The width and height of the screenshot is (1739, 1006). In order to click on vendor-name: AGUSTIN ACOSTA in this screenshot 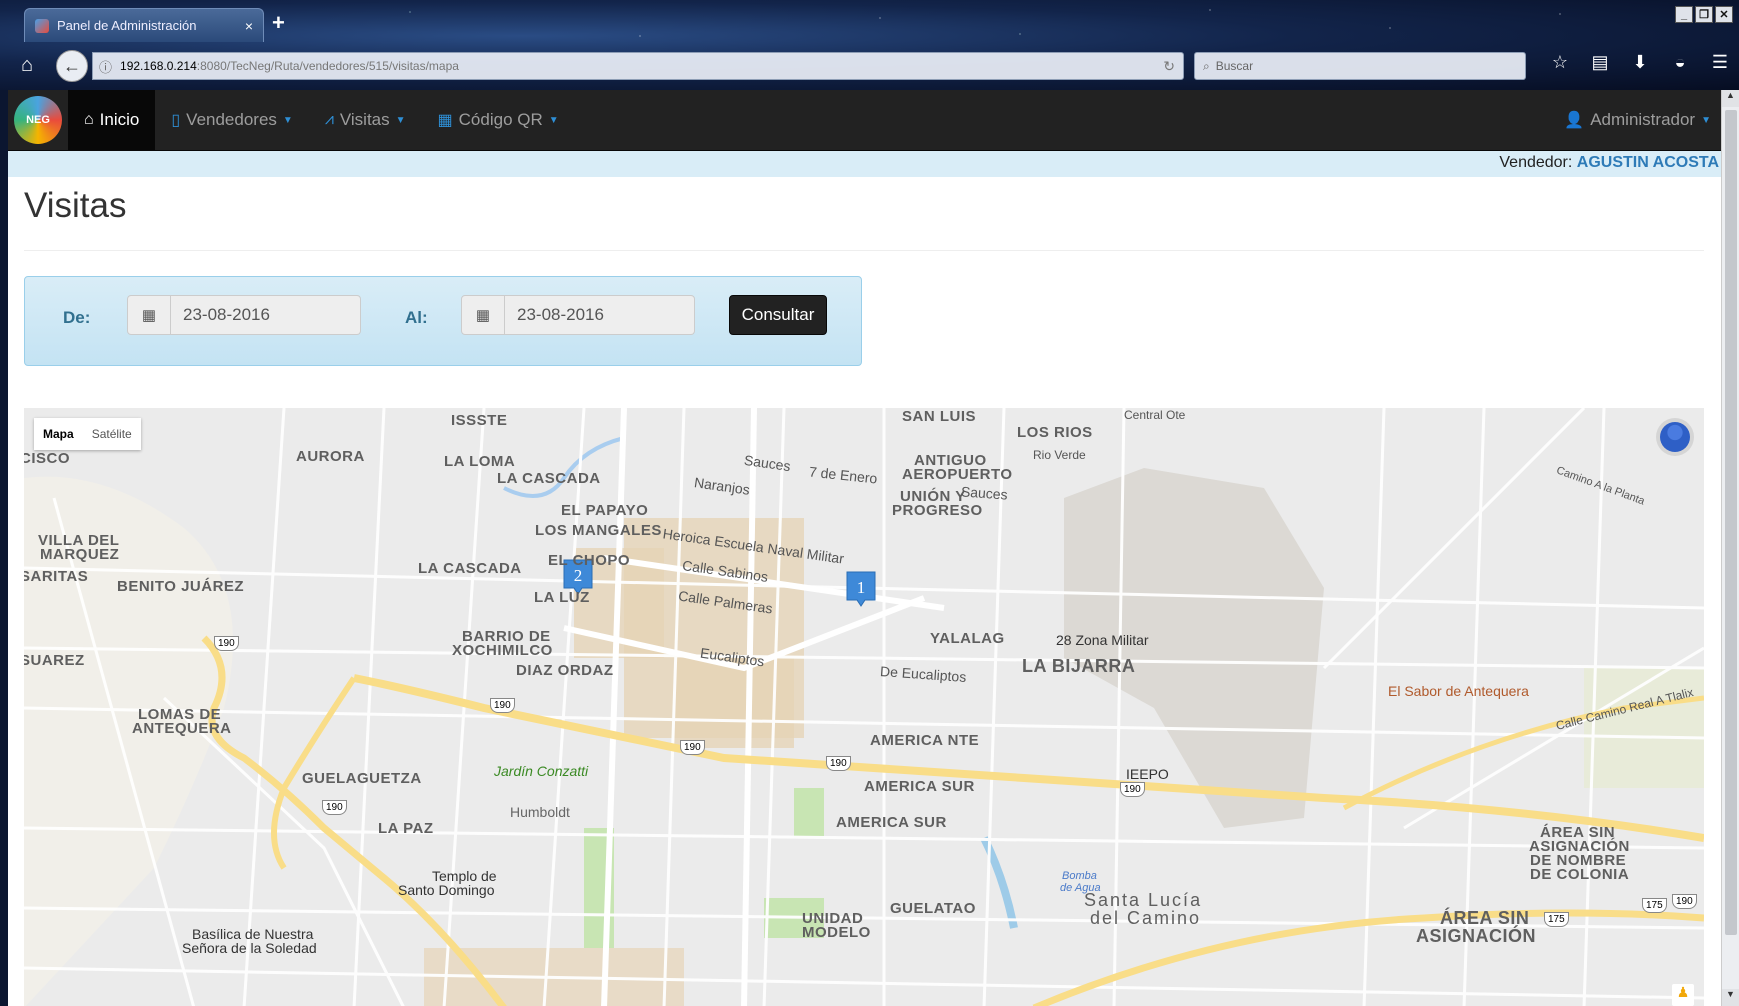, I will do `click(1647, 162)`.